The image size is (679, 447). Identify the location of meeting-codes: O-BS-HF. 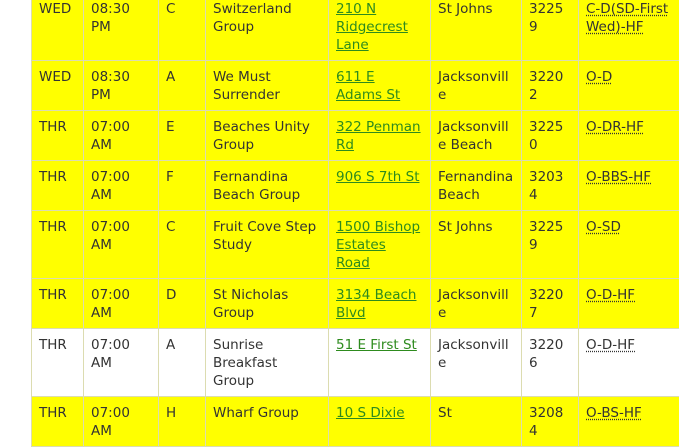
(614, 413).